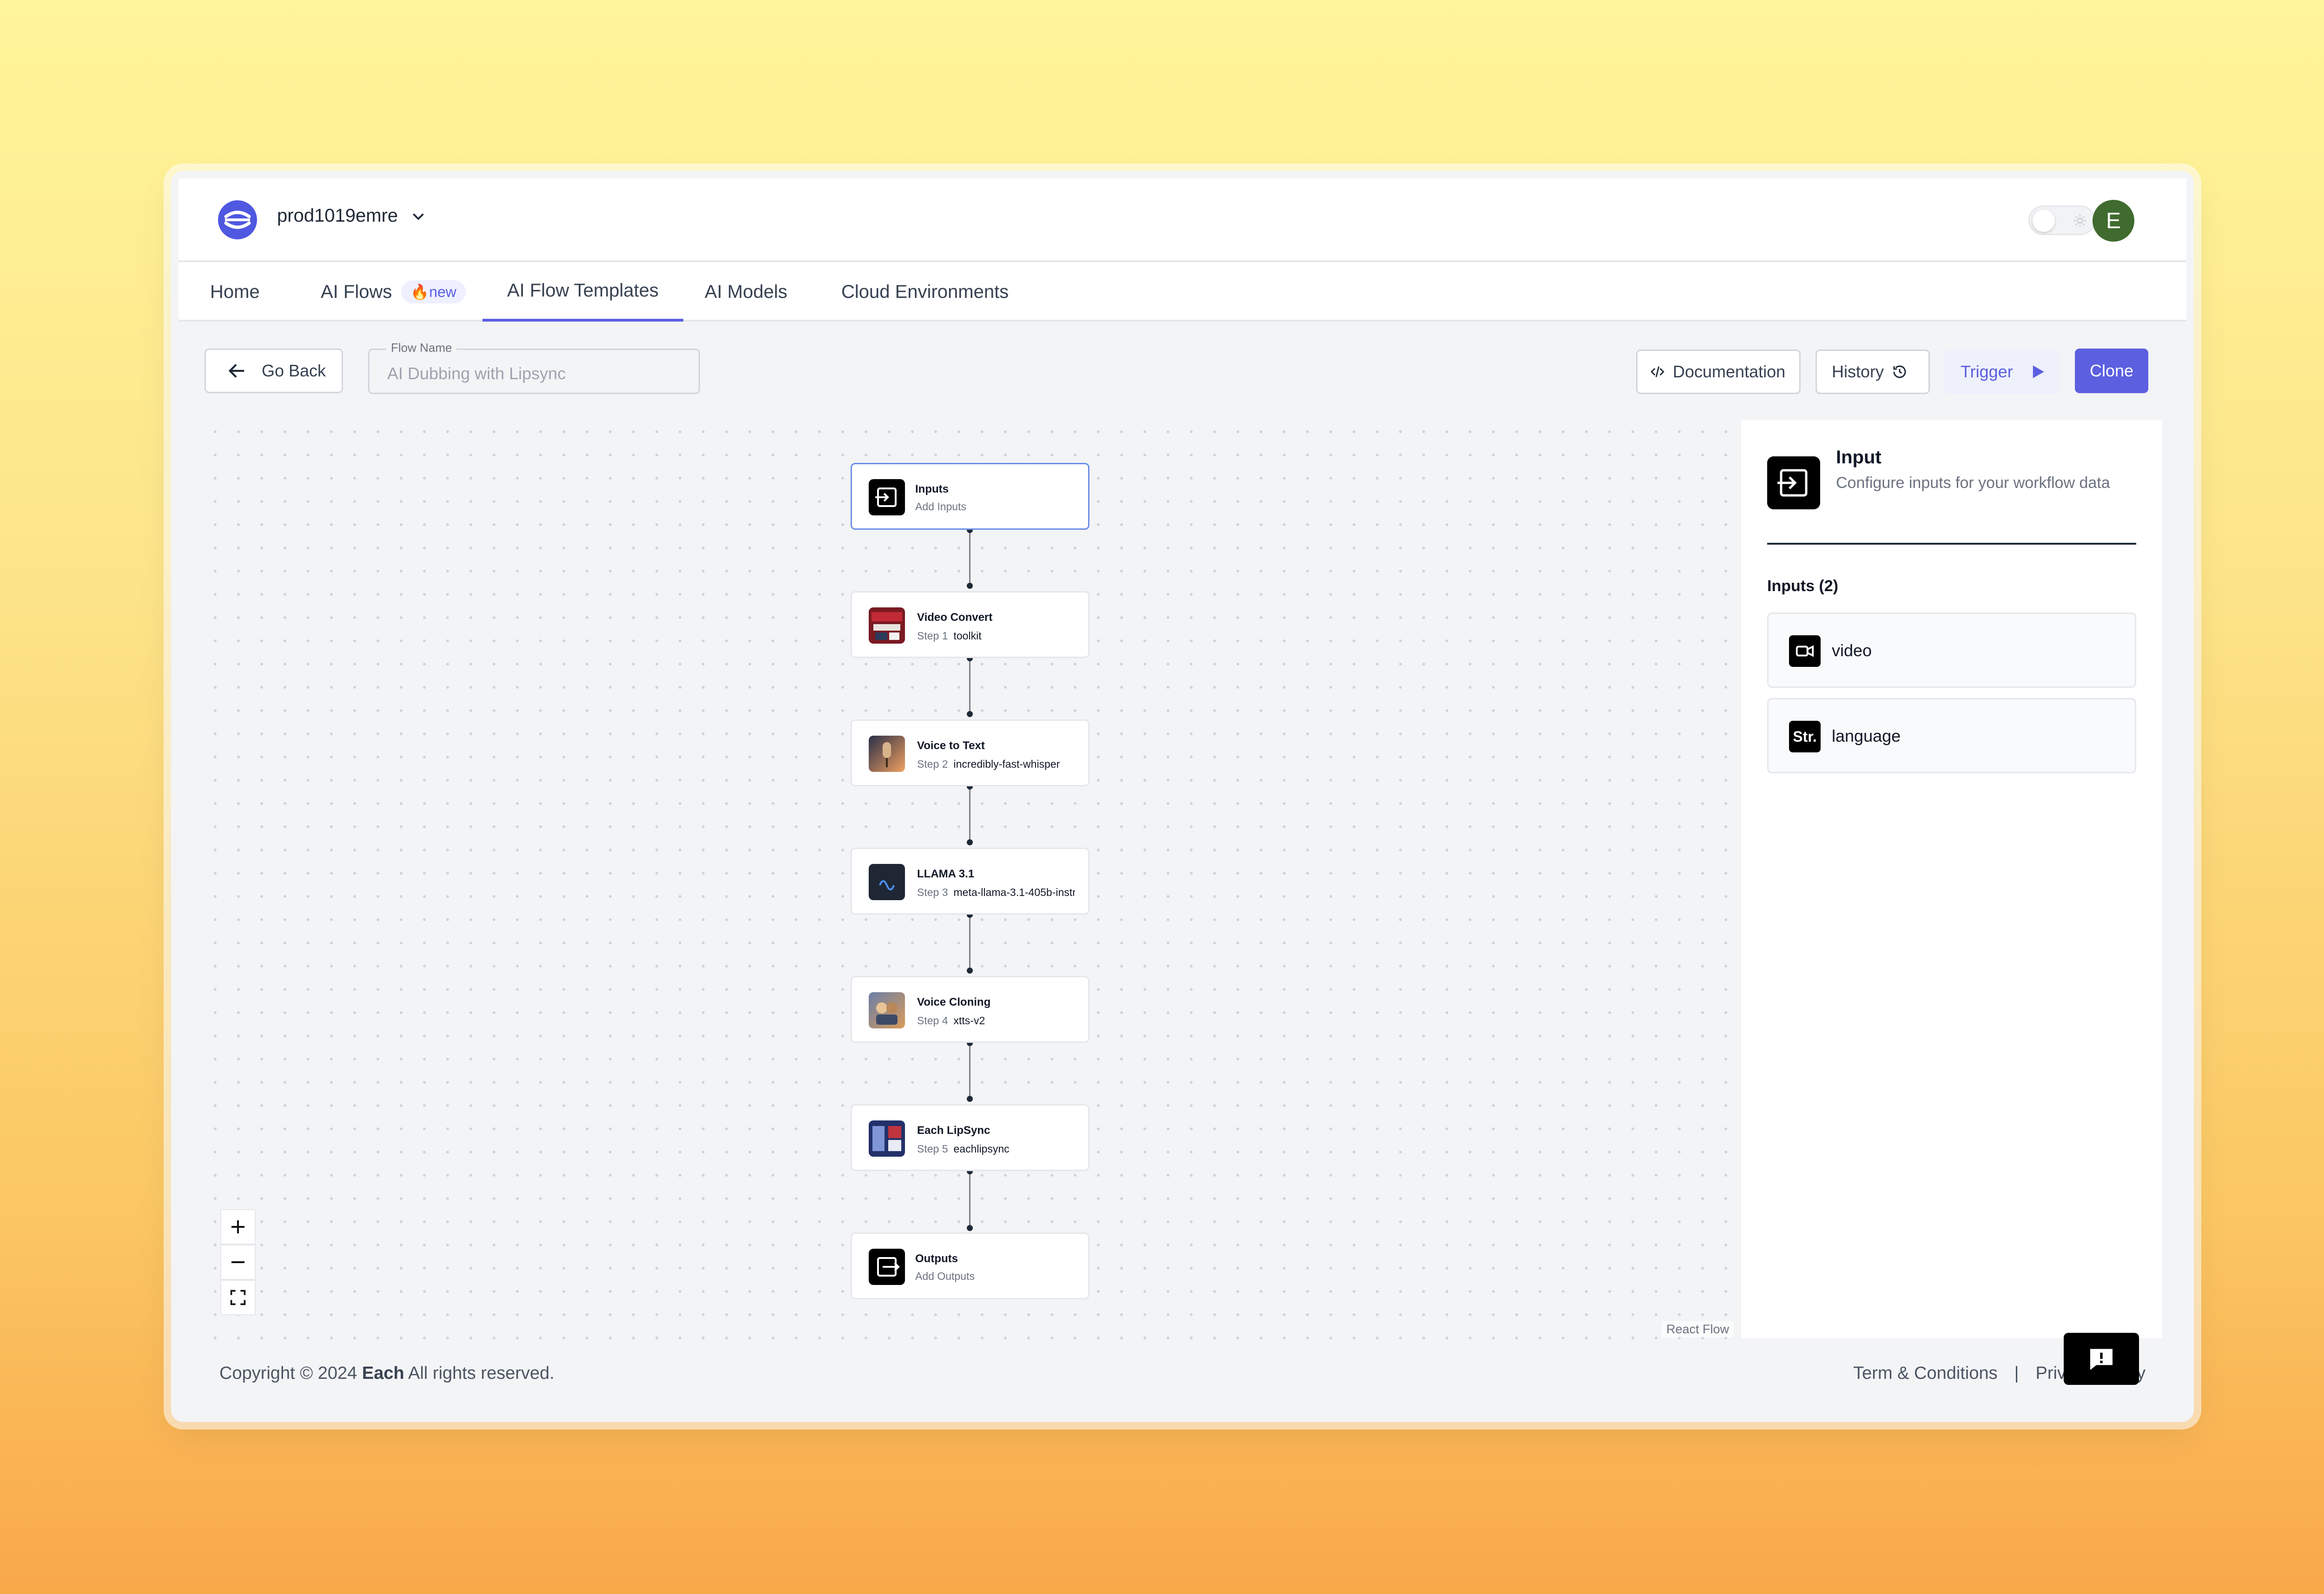  I want to click on terms-link: Term & Conditions, so click(1925, 1373).